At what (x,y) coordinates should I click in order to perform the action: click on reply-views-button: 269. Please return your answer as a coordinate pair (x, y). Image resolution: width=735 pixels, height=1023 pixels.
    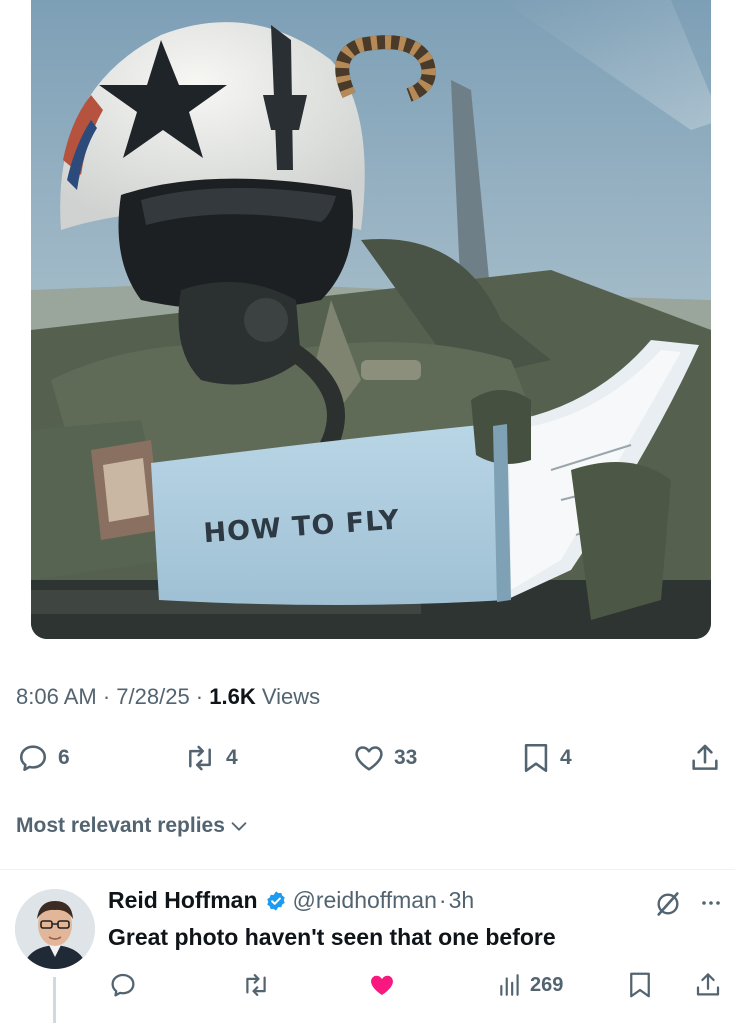
    Looking at the image, I should click on (530, 985).